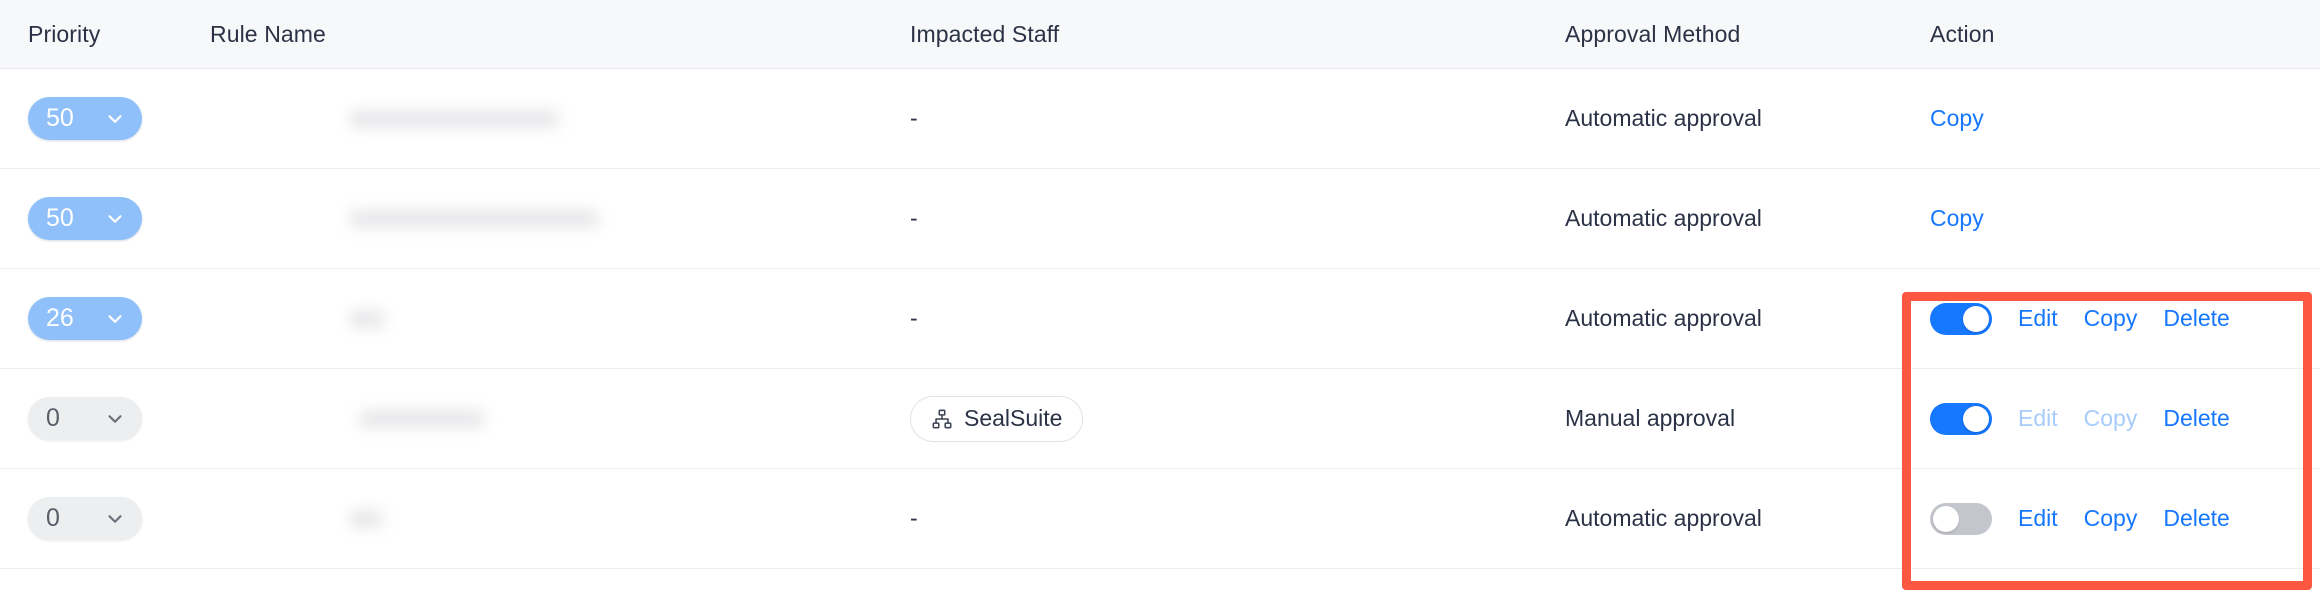 The image size is (2320, 606). What do you see at coordinates (1237, 418) in the screenshot?
I see `impacted-staff-cell: SealSuite` at bounding box center [1237, 418].